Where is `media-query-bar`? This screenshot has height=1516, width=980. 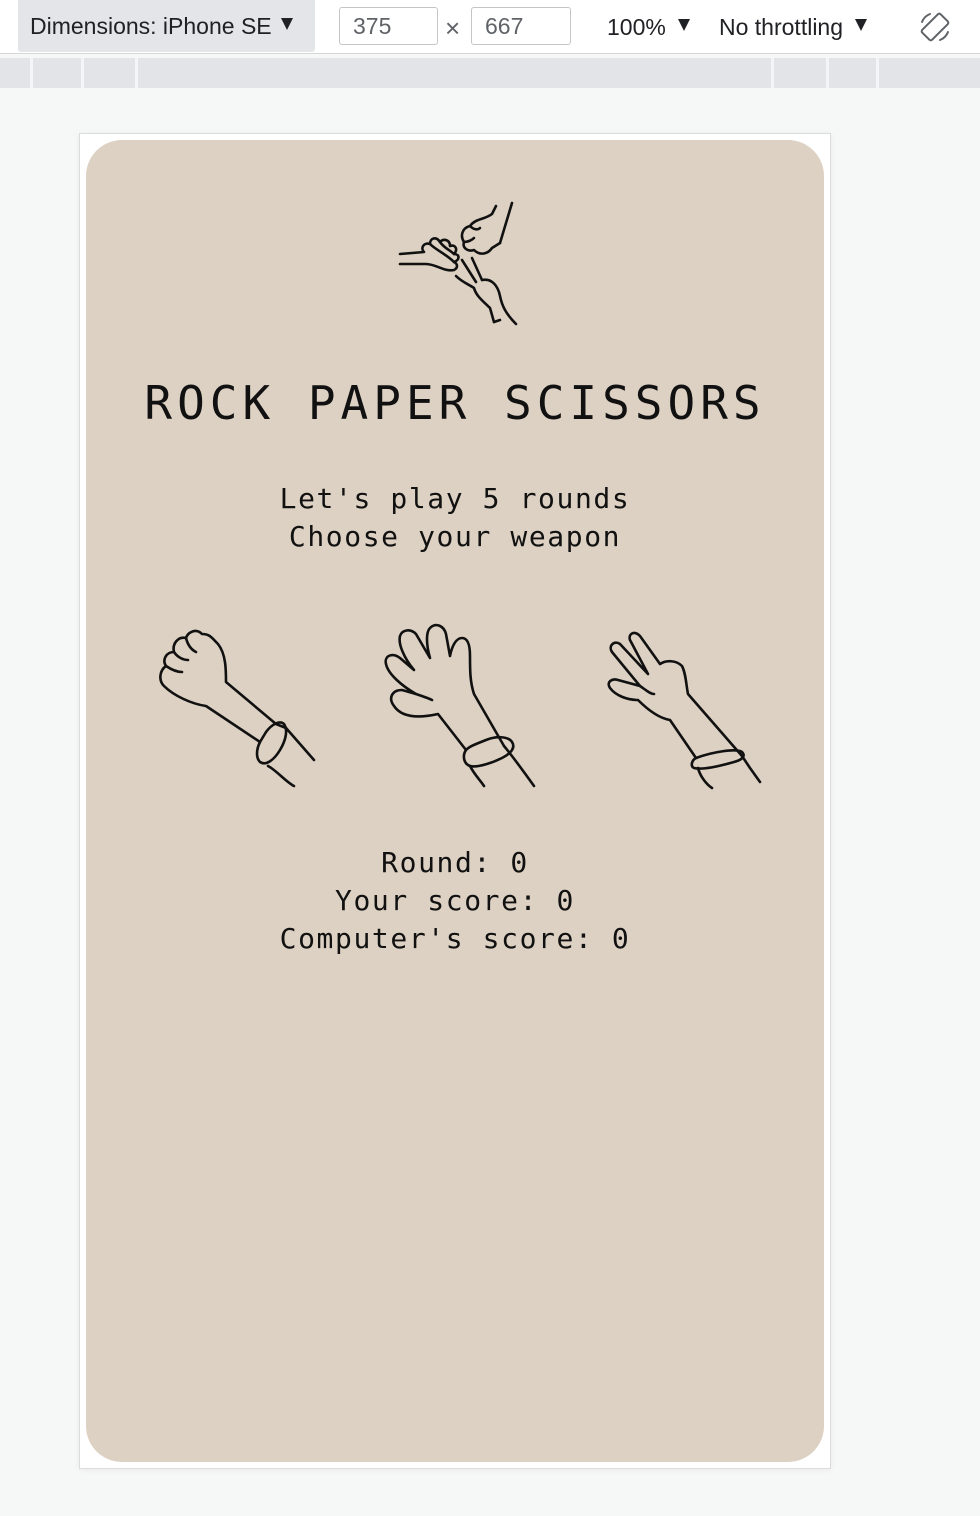 media-query-bar is located at coordinates (490, 73).